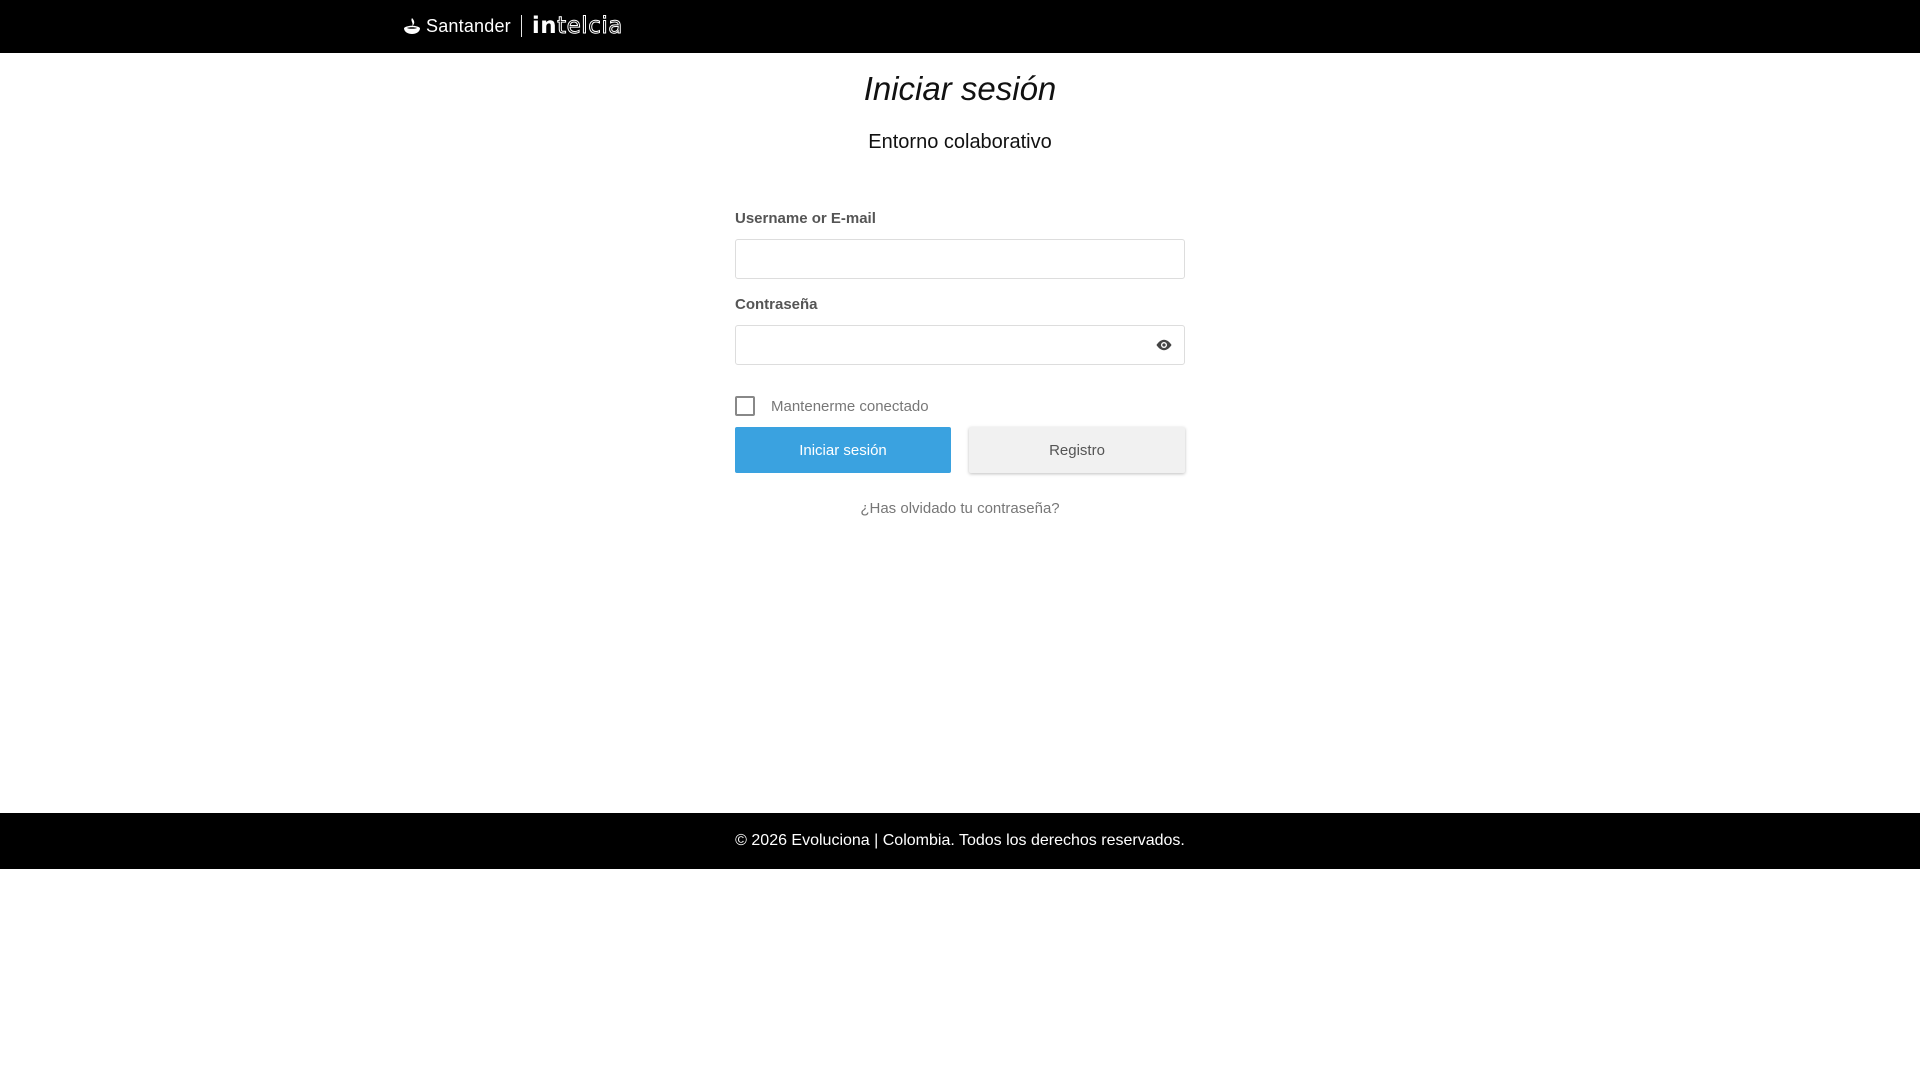 Image resolution: width=1920 pixels, height=1080 pixels. What do you see at coordinates (745, 406) in the screenshot?
I see `remember-checkbox` at bounding box center [745, 406].